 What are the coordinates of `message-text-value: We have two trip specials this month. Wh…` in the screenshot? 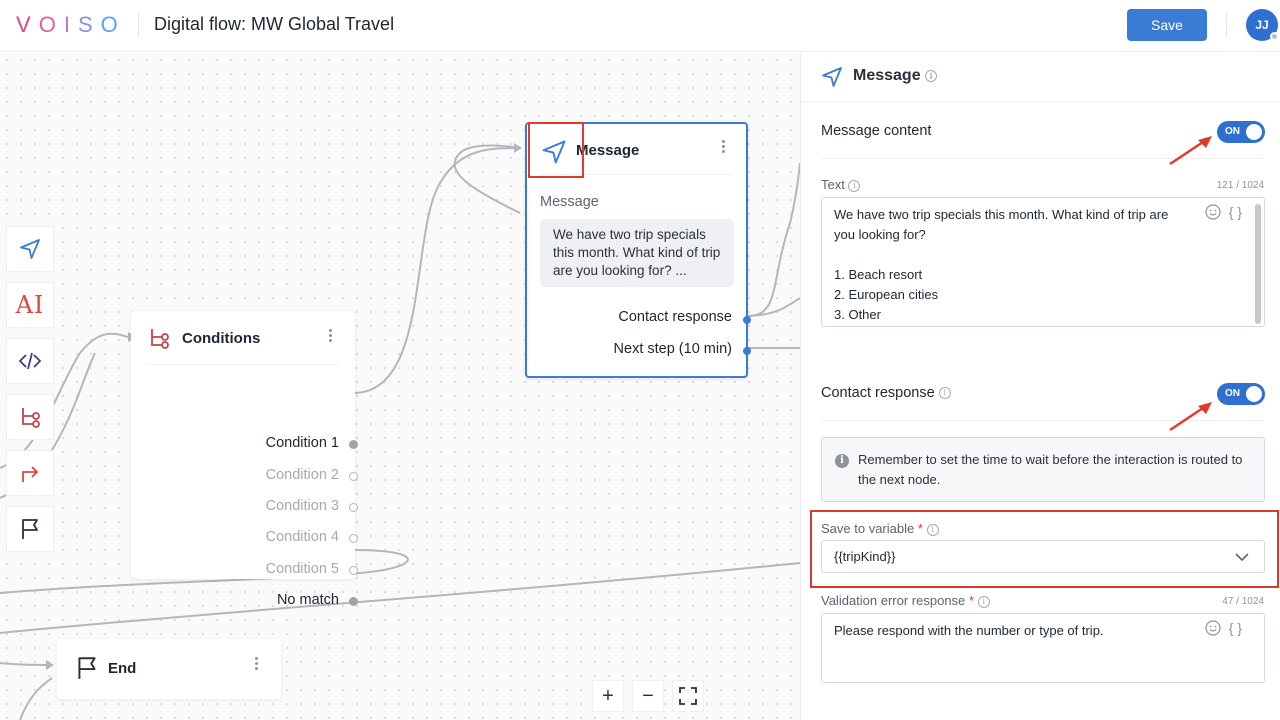 It's located at (1001, 264).